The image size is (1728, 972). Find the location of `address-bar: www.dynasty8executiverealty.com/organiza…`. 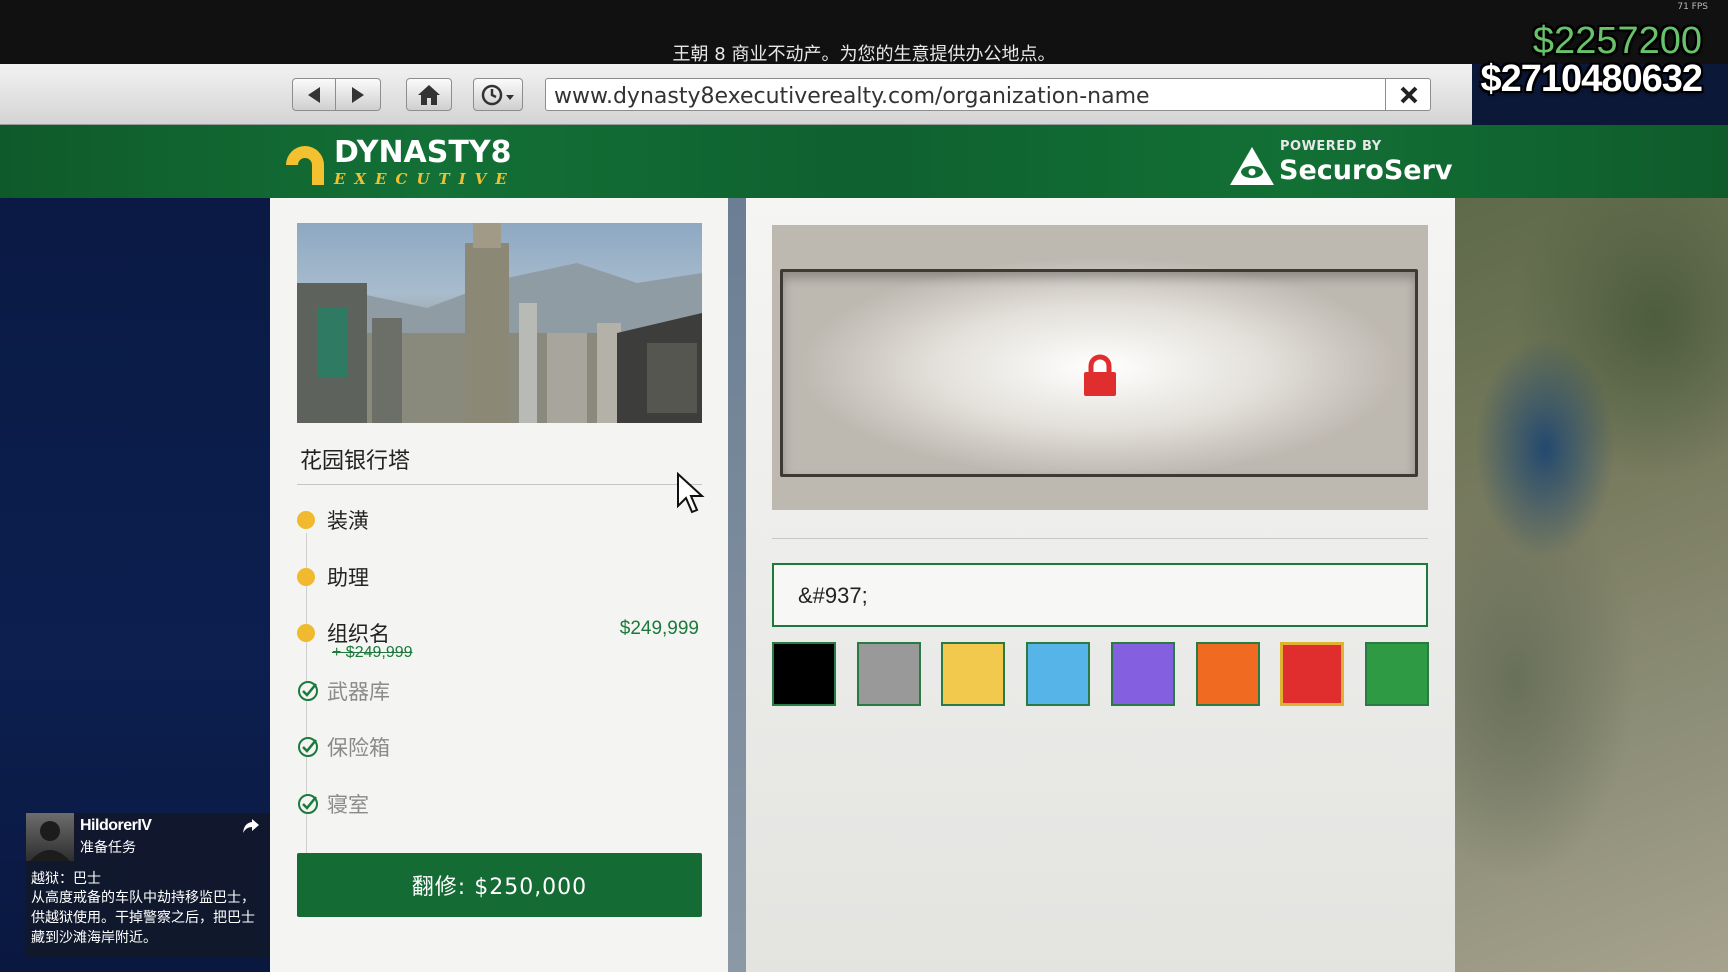

address-bar: www.dynasty8executiverealty.com/organiza… is located at coordinates (988, 94).